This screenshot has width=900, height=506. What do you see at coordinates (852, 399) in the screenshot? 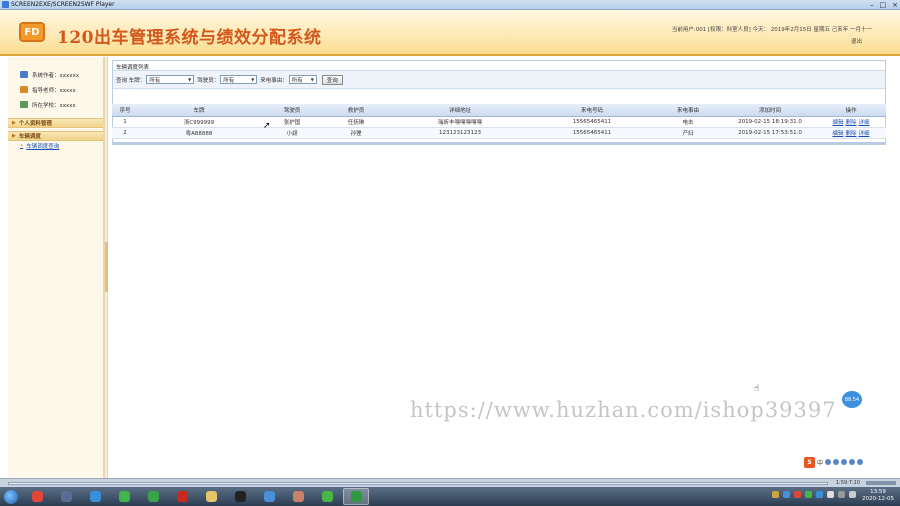
I see `float-ball: 88.54` at bounding box center [852, 399].